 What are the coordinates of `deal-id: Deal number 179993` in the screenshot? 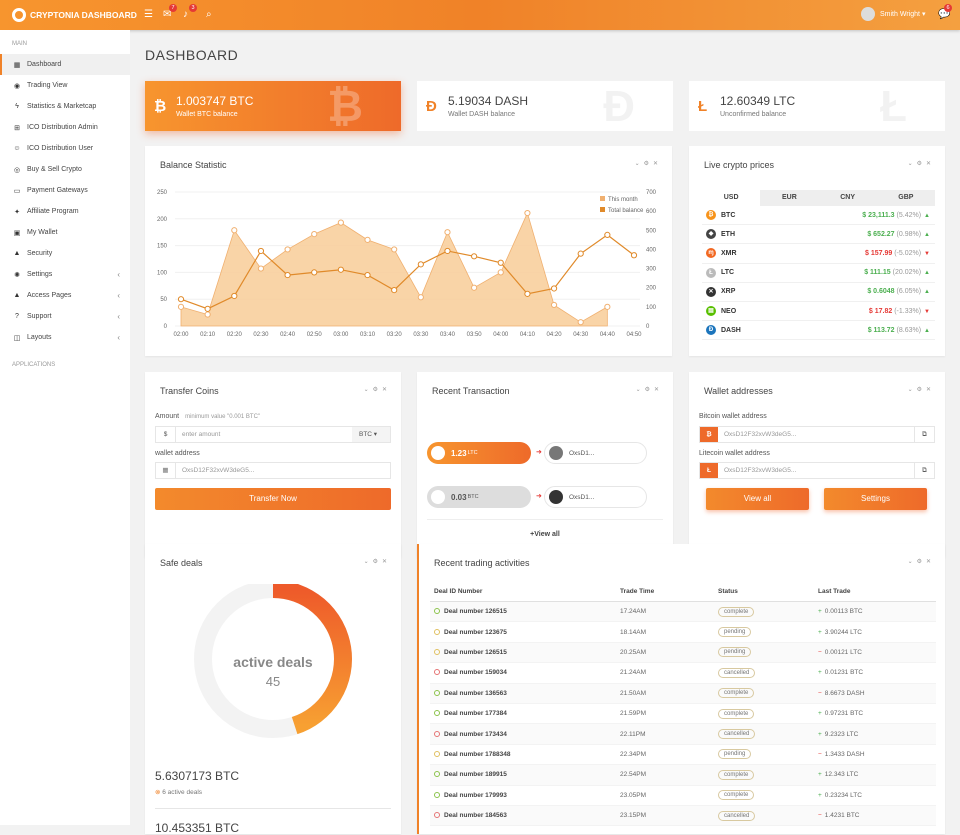 It's located at (475, 795).